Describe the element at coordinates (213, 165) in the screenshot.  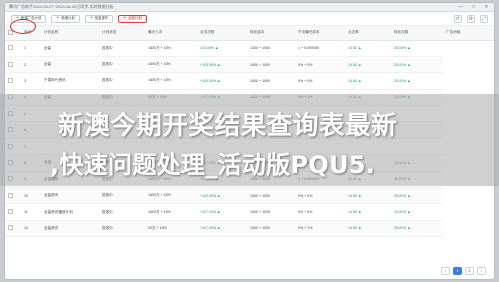
I see `overlay-subline: ,快速问题处理_活动版PQU5.` at that location.